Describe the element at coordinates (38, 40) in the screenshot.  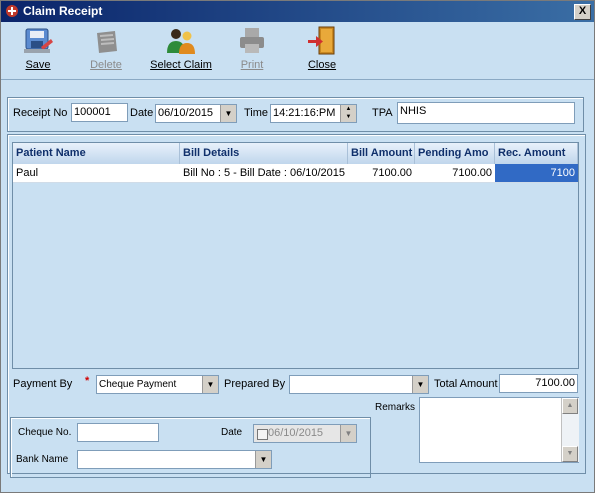
I see `save-icon` at that location.